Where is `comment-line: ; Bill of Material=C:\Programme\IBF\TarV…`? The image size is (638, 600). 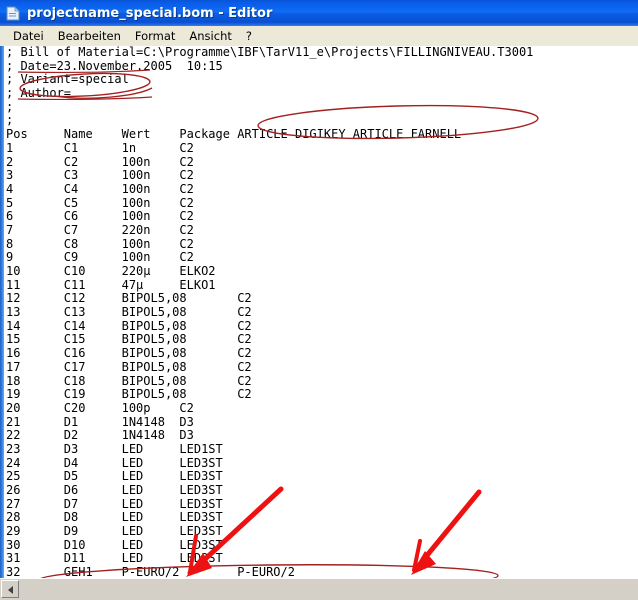 comment-line: ; Bill of Material=C:\Programme\IBF\TarV… is located at coordinates (270, 52).